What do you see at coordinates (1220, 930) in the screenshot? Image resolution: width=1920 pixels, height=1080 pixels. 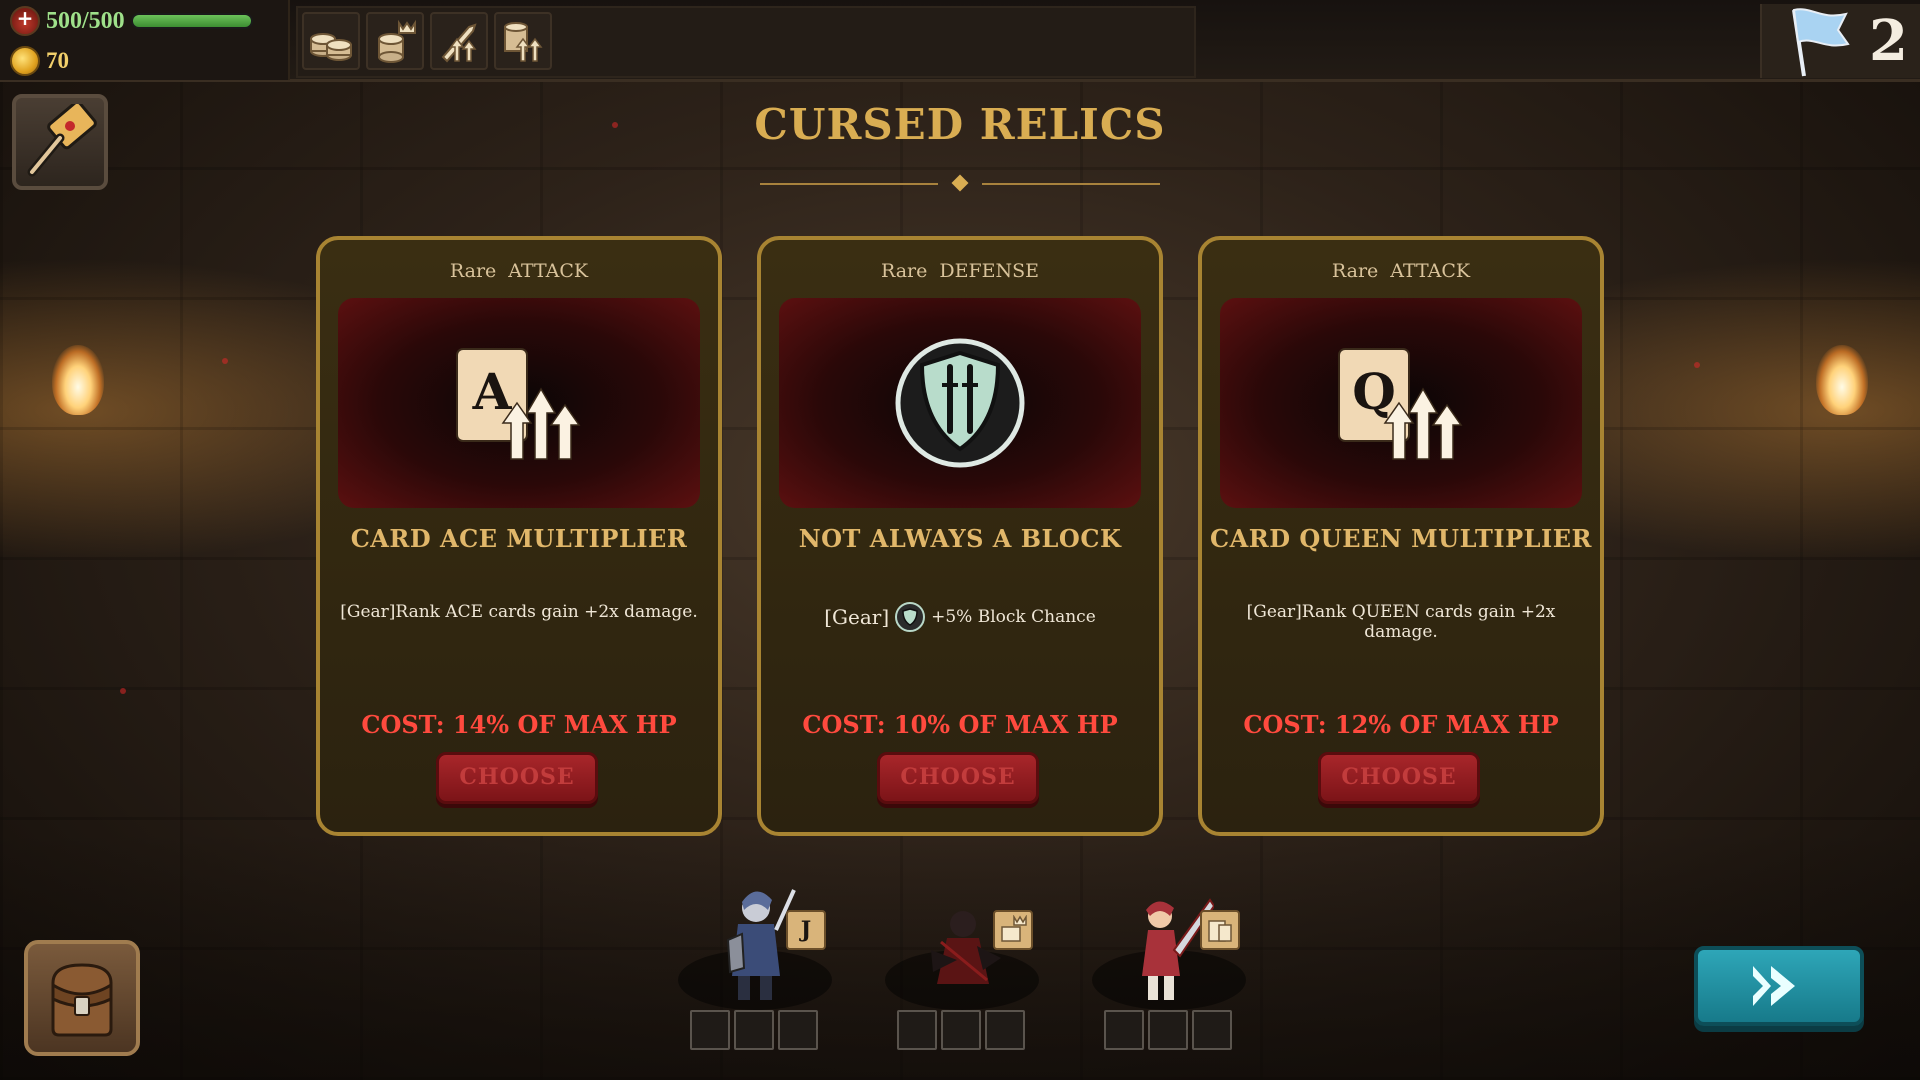 I see `coins-badge-icon` at bounding box center [1220, 930].